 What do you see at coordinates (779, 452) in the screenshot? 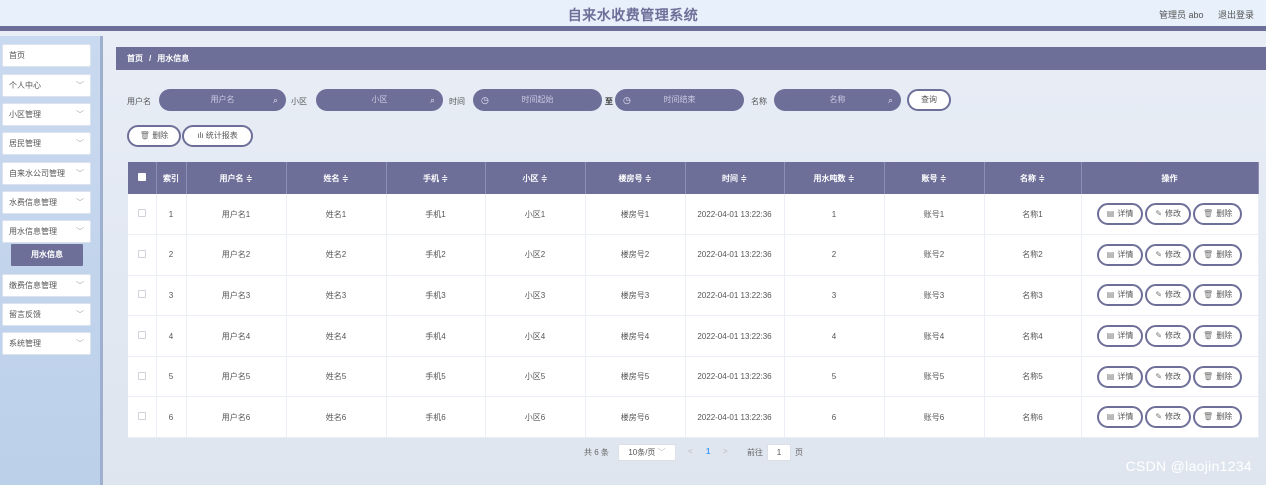
I see `goto-page-input: 1` at bounding box center [779, 452].